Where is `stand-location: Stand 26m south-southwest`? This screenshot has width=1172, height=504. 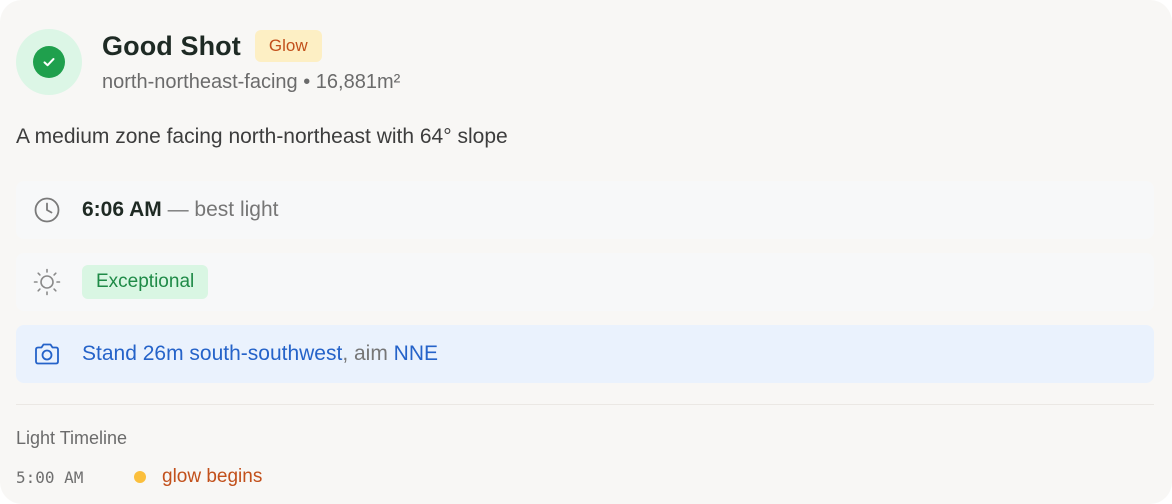
stand-location: Stand 26m south-southwest is located at coordinates (212, 353).